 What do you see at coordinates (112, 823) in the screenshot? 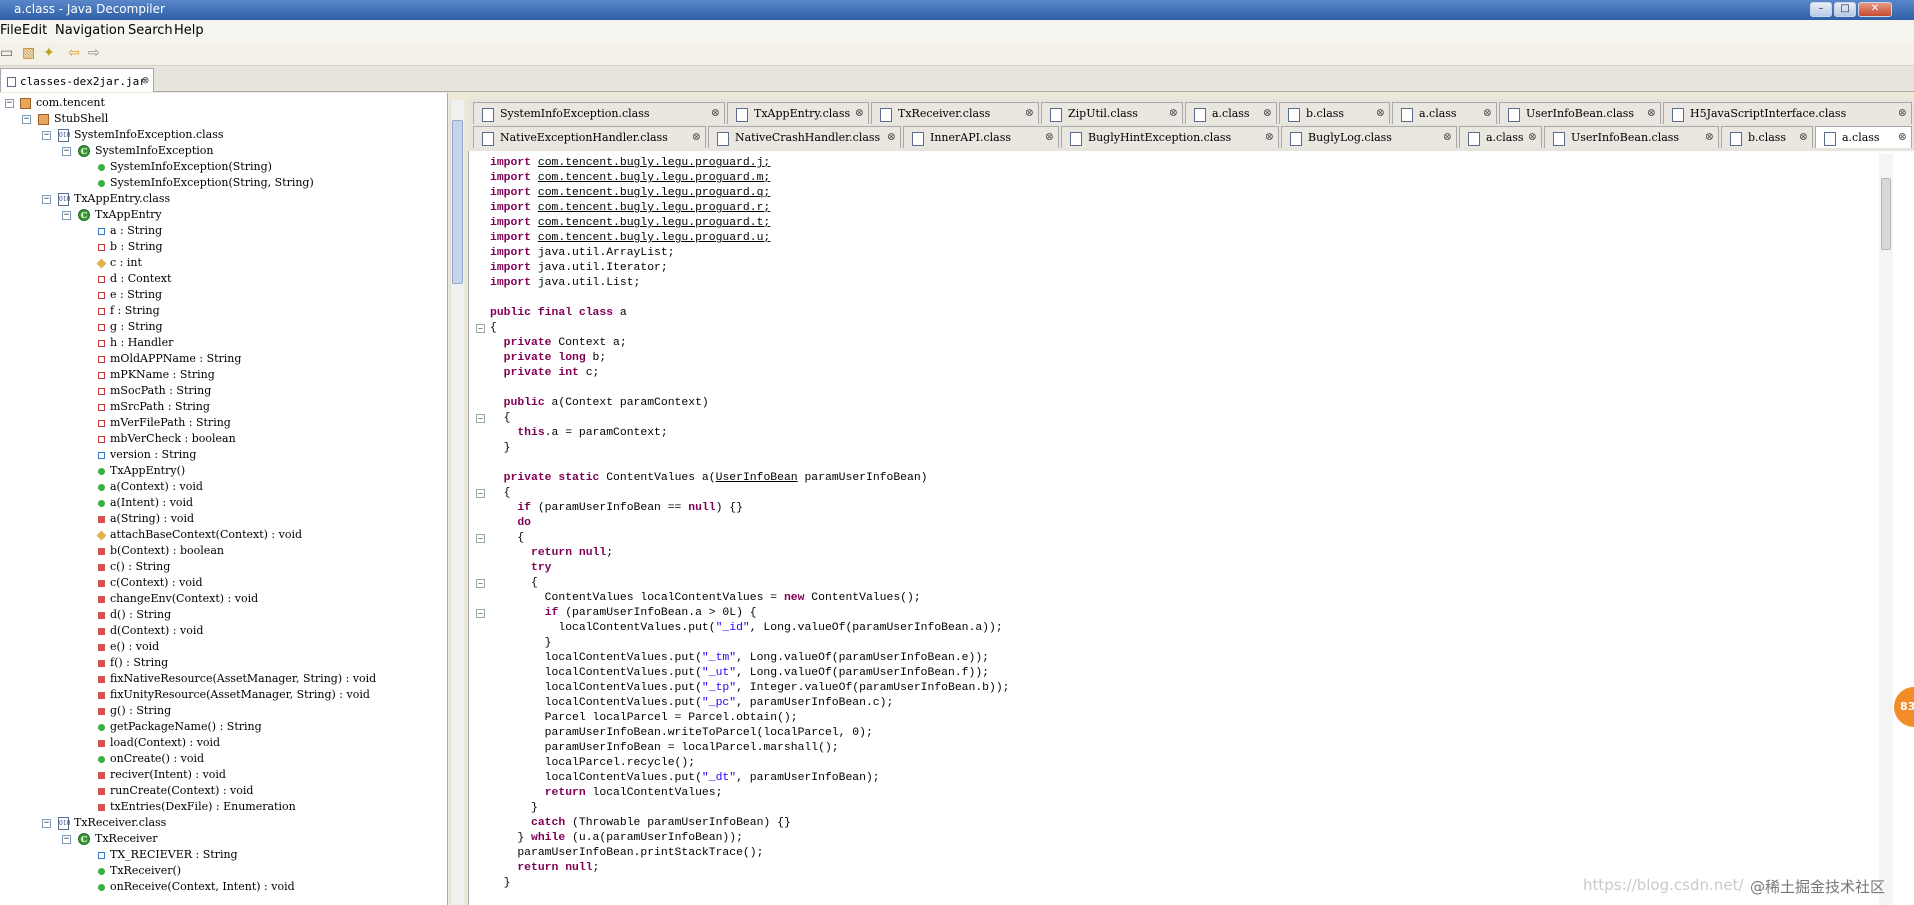
I see `tree-node: 010 TxReceiver.class` at bounding box center [112, 823].